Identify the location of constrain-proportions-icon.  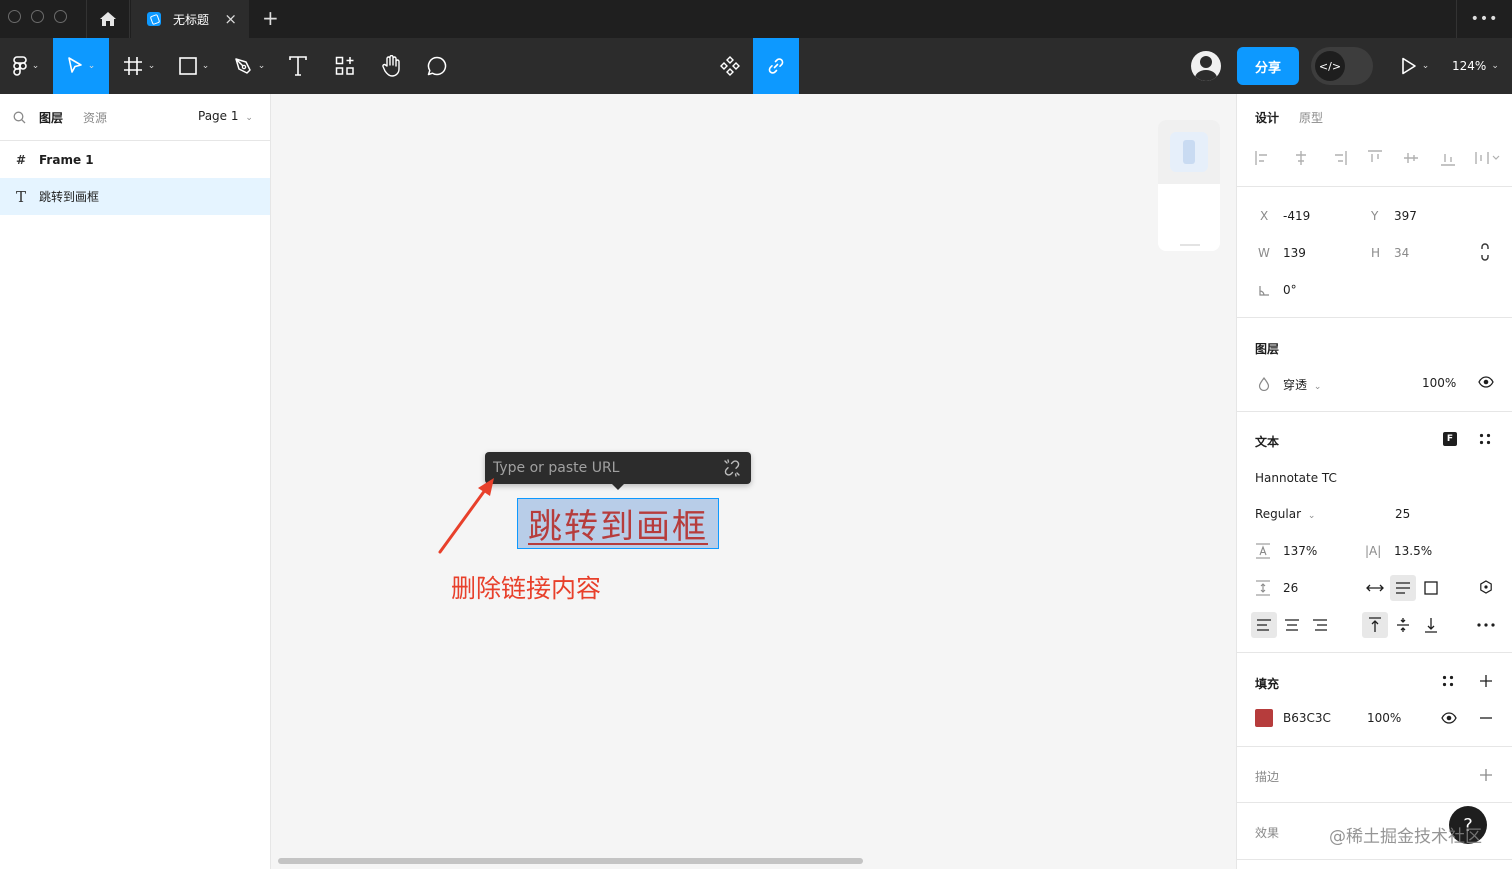
(1485, 252).